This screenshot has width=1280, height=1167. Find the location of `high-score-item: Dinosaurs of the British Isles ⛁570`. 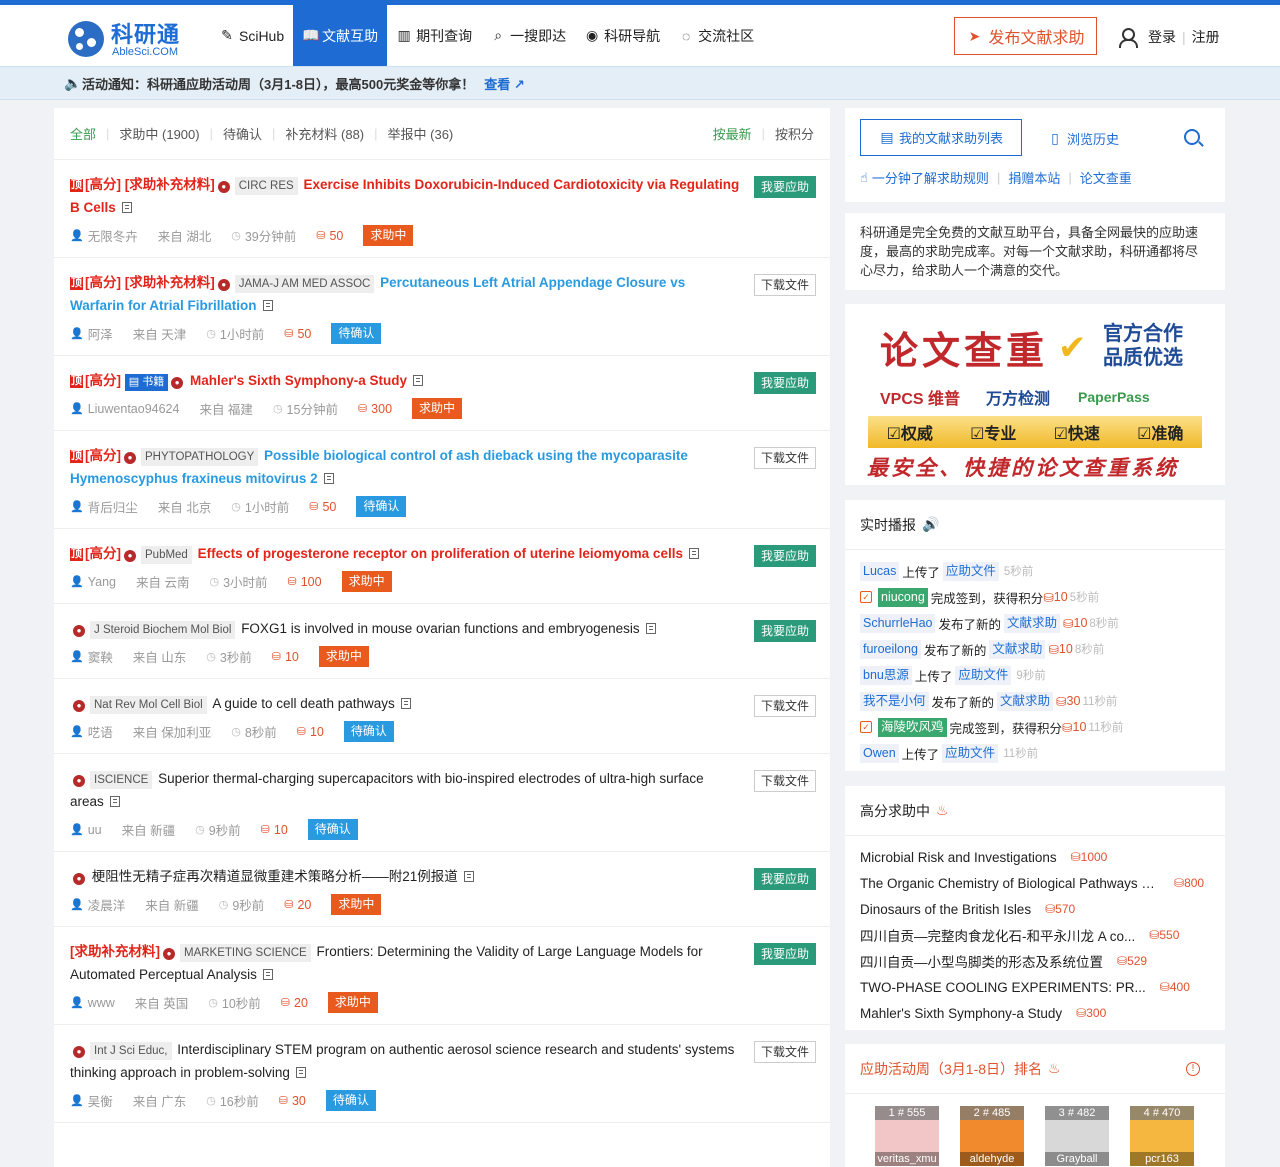

high-score-item: Dinosaurs of the British Isles ⛁570 is located at coordinates (1035, 909).